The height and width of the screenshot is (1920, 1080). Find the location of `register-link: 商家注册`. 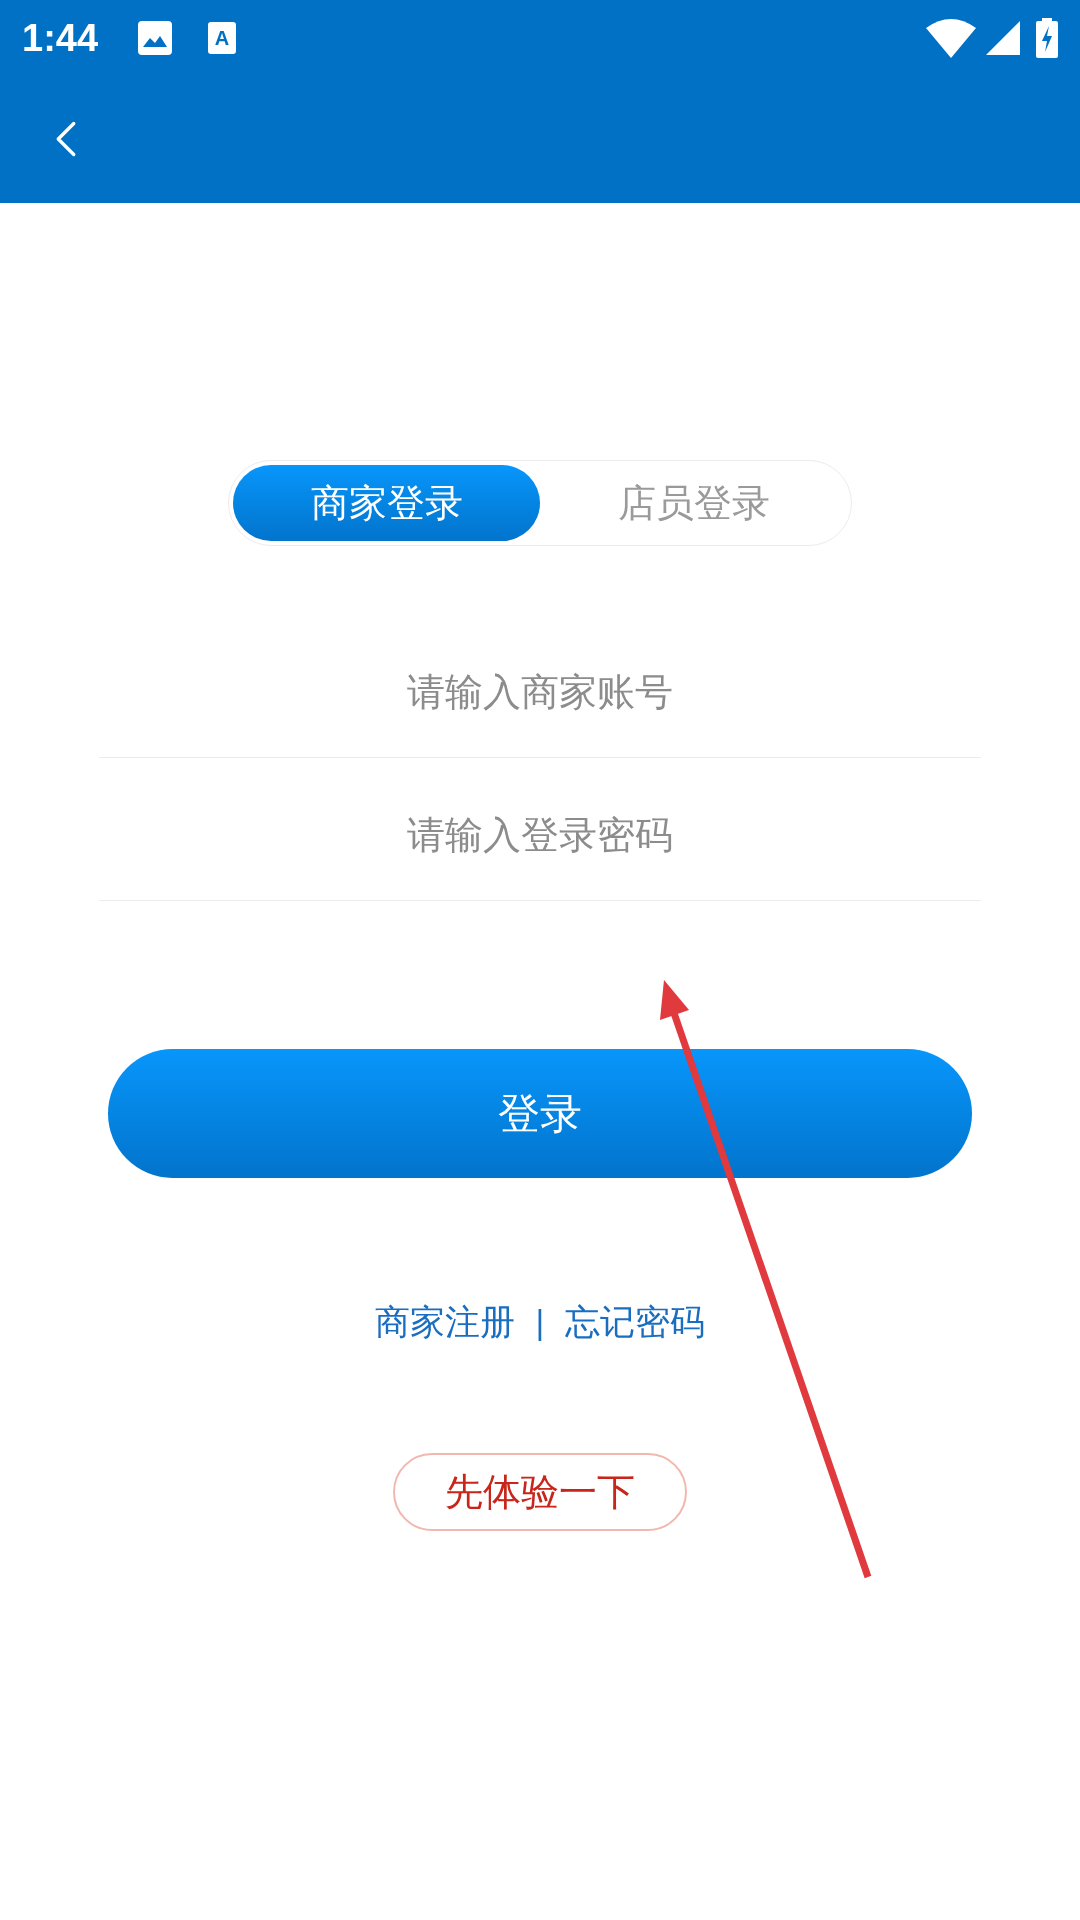

register-link: 商家注册 is located at coordinates (444, 1322).